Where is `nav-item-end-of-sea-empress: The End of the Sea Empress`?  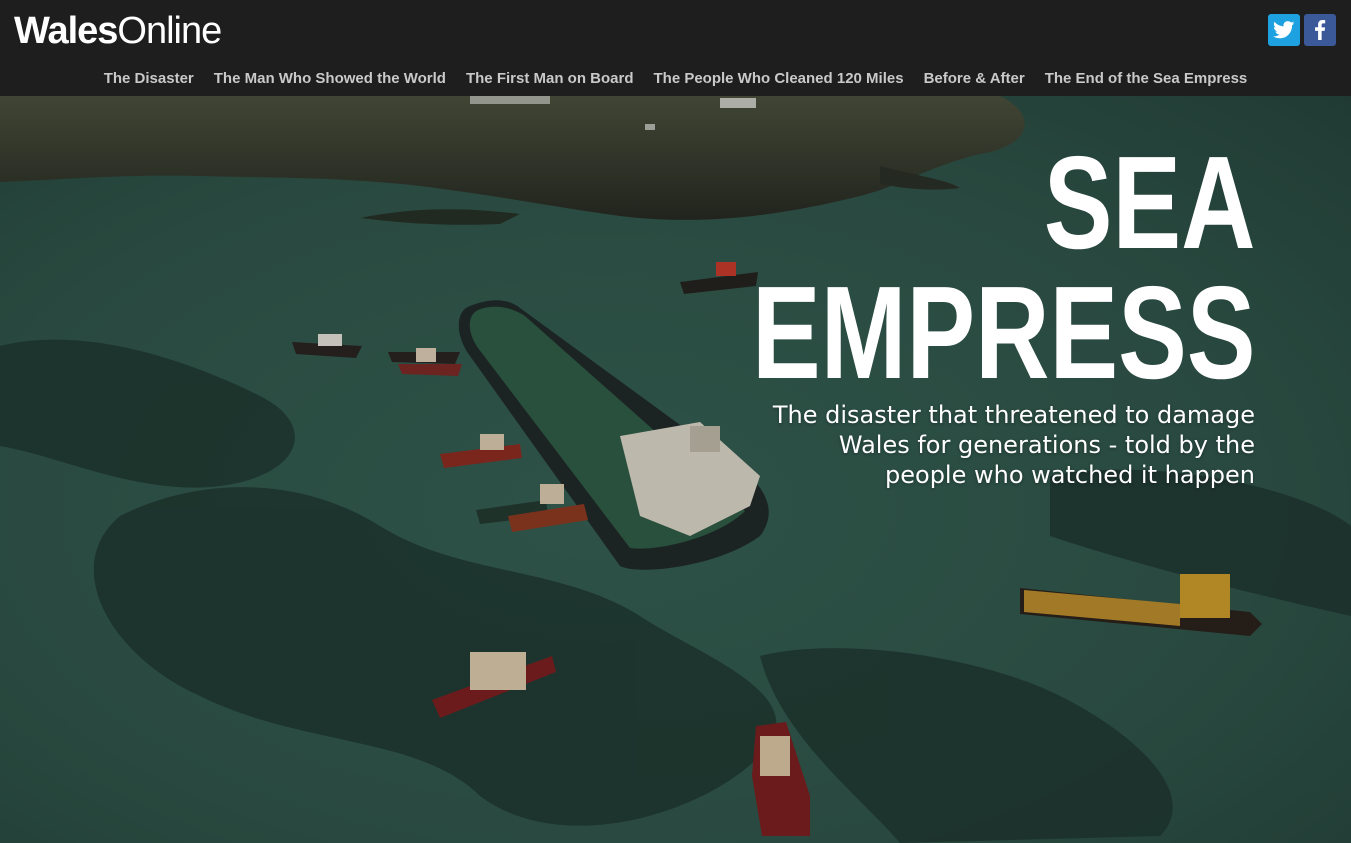 nav-item-end-of-sea-empress: The End of the Sea Empress is located at coordinates (1146, 79).